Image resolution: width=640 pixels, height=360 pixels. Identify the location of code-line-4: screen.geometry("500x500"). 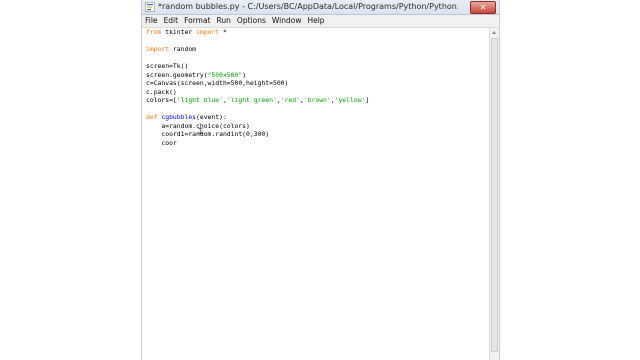
(196, 74).